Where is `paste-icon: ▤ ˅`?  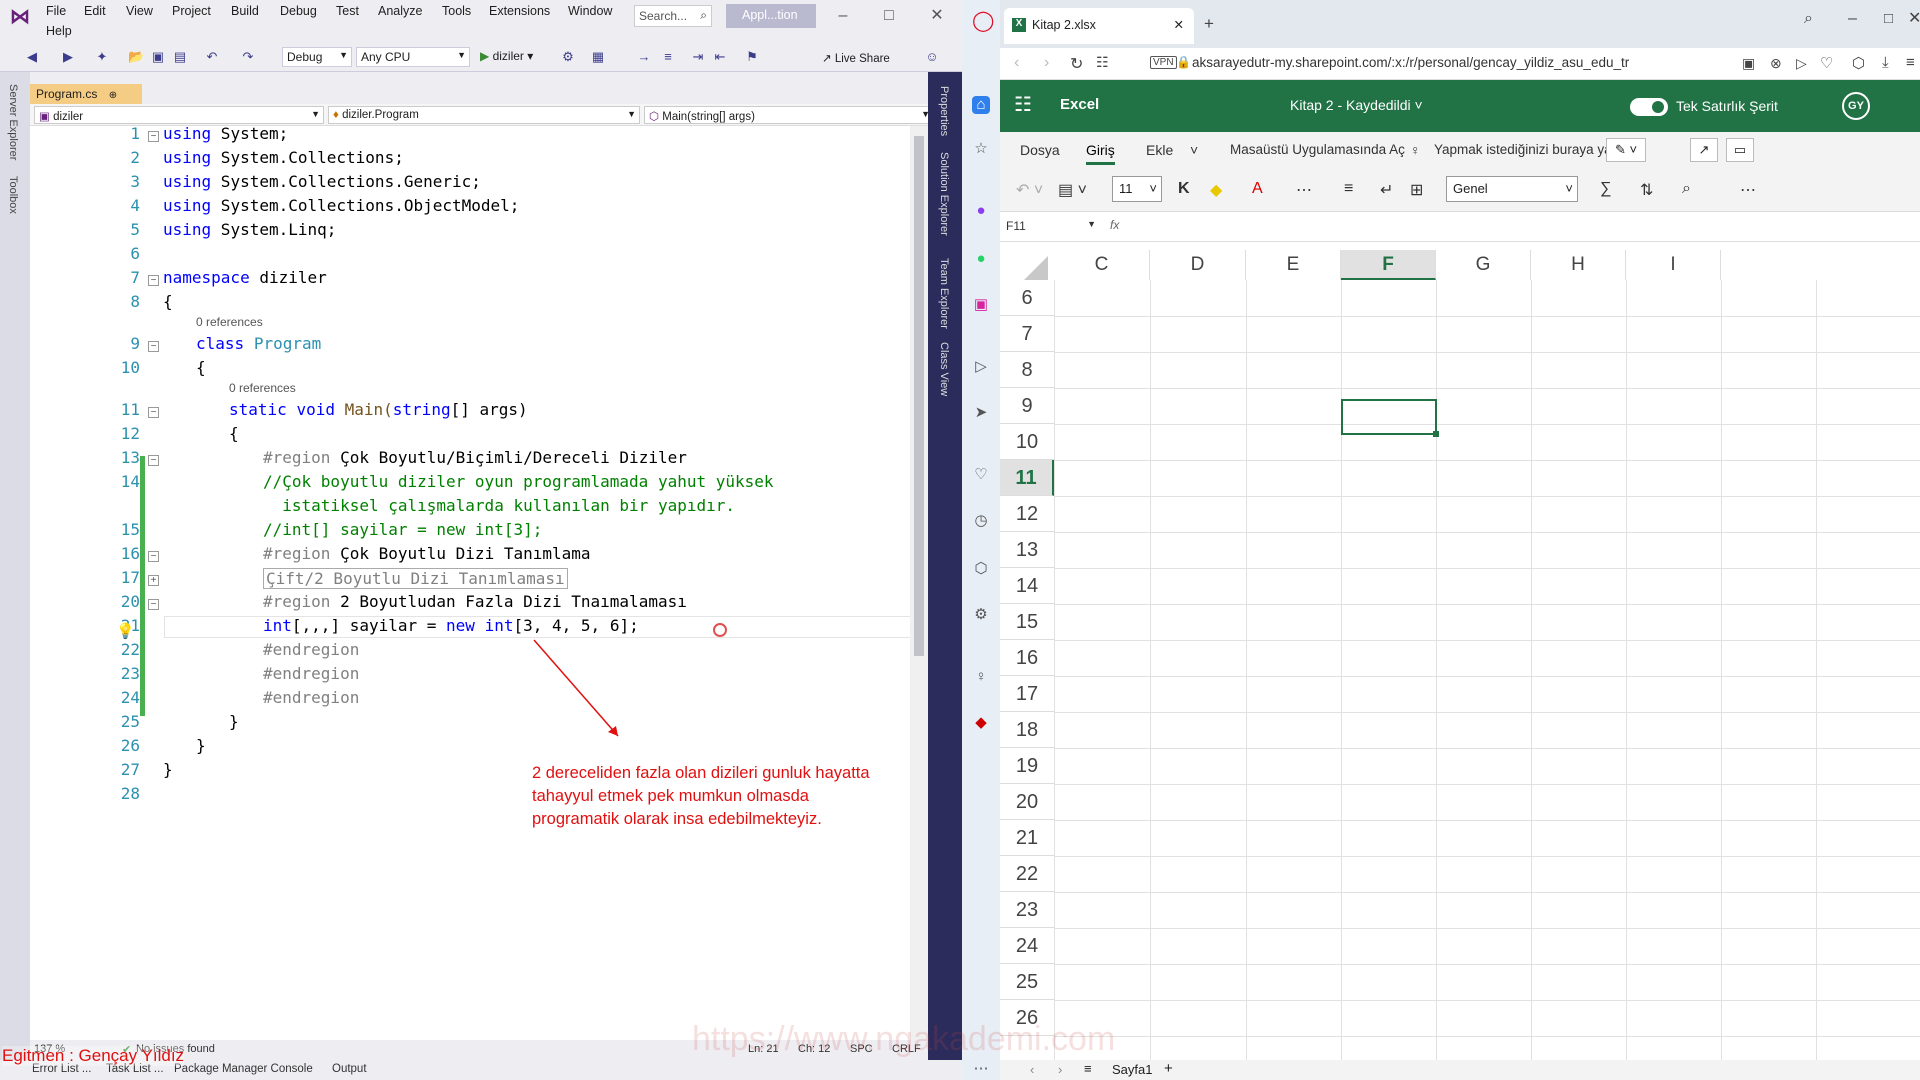 paste-icon: ▤ ˅ is located at coordinates (1072, 190).